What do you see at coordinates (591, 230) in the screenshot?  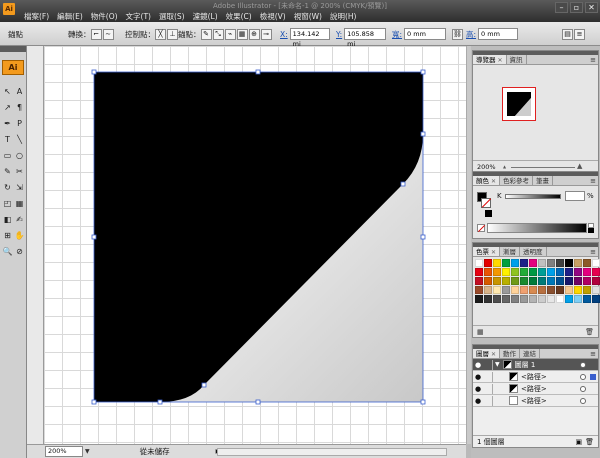 I see `black-swatch` at bounding box center [591, 230].